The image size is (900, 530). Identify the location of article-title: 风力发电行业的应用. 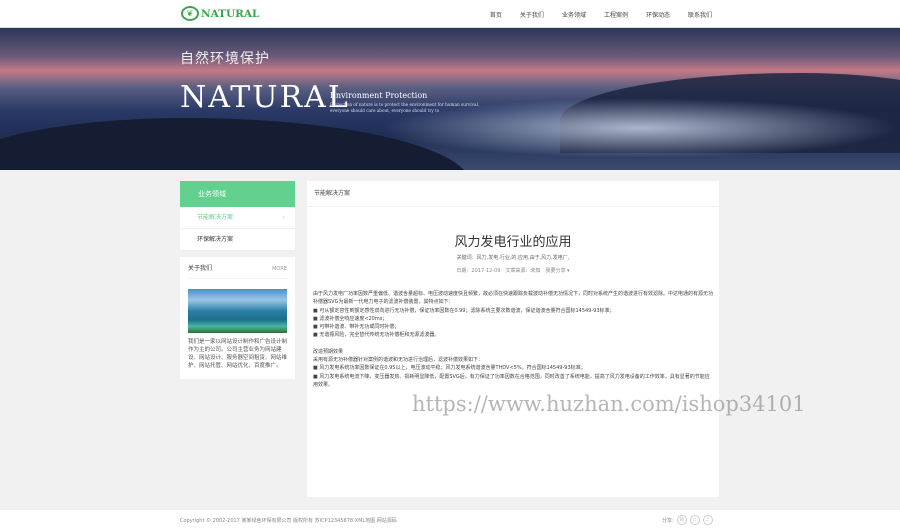
(513, 242).